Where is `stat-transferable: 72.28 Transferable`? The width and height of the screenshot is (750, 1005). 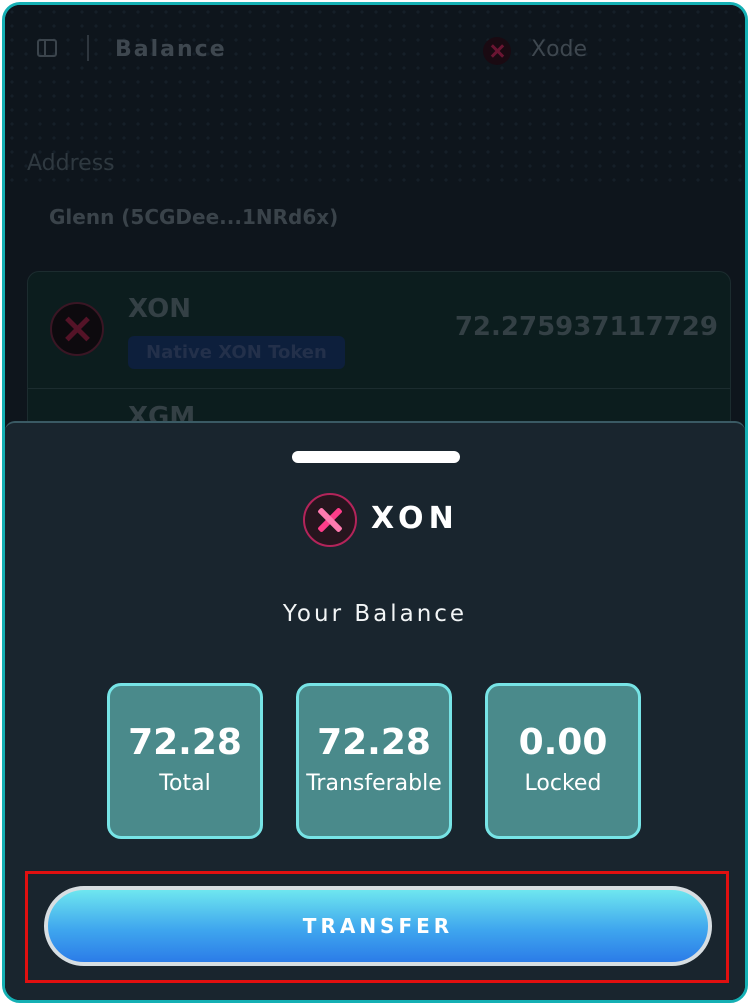 stat-transferable: 72.28 Transferable is located at coordinates (374, 761).